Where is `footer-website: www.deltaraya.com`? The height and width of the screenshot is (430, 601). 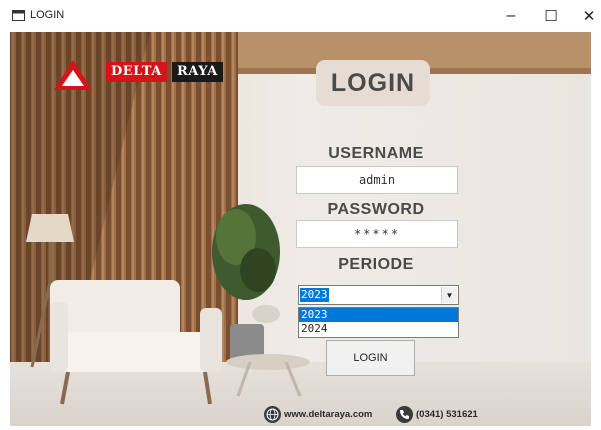 footer-website: www.deltaraya.com is located at coordinates (318, 414).